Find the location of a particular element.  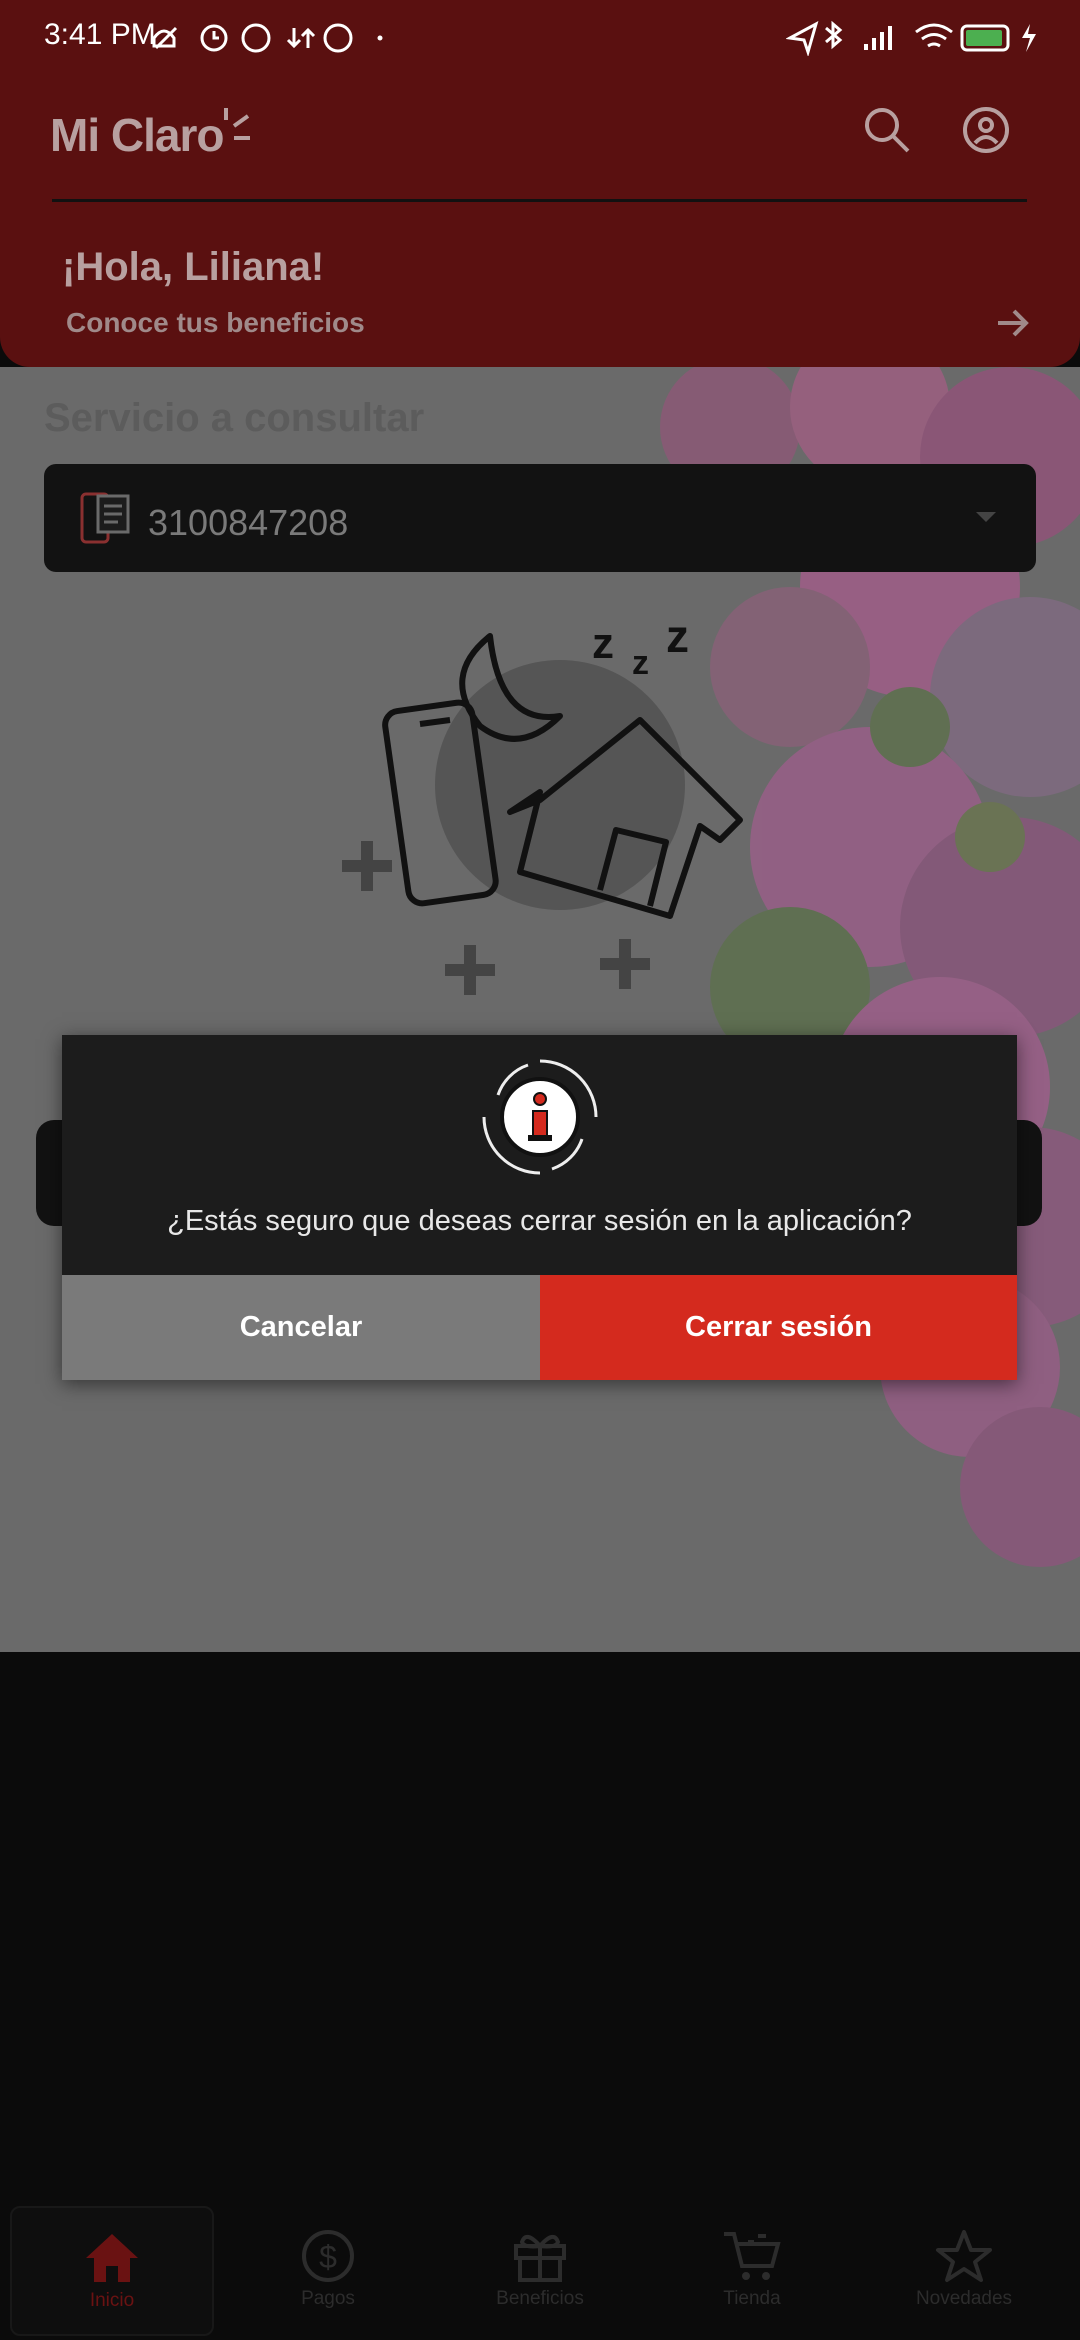

nav-item-pagos: $ Pagos is located at coordinates (328, 2269).